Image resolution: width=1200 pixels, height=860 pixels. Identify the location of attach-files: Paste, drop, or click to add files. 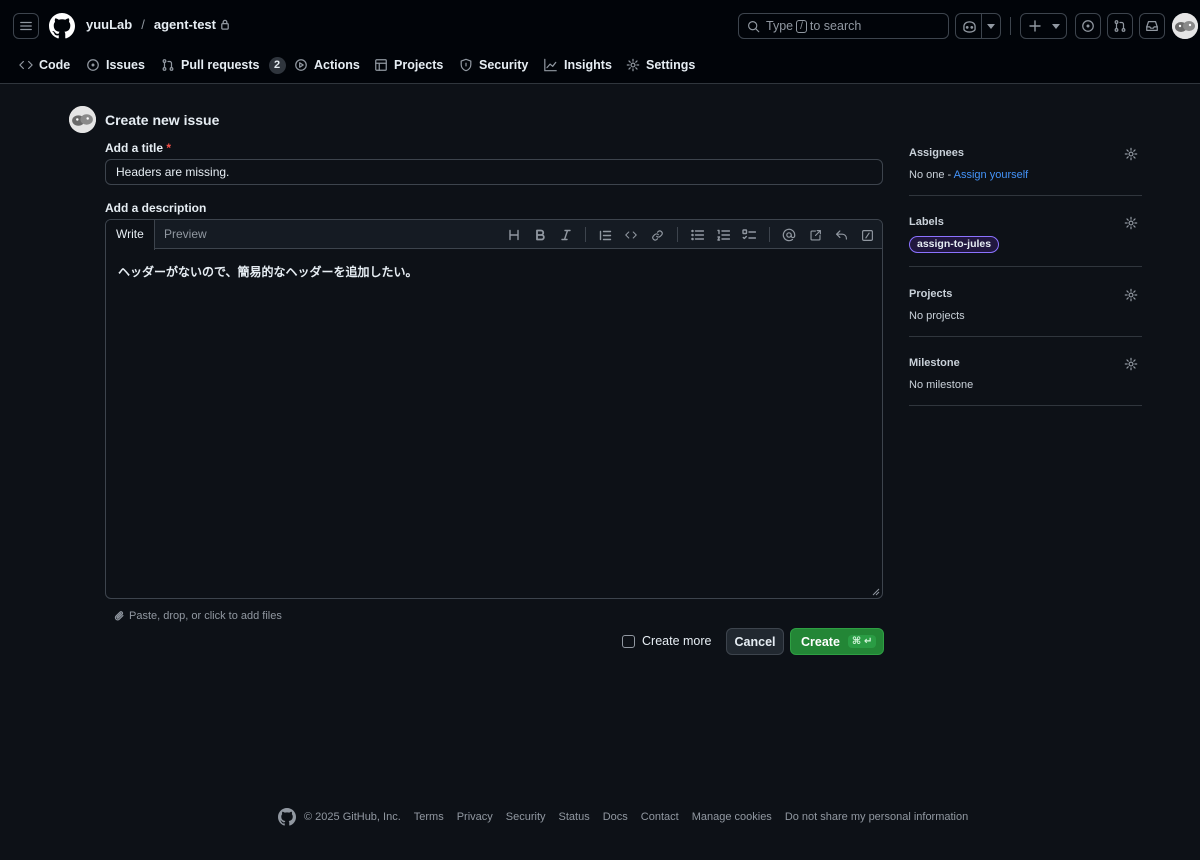
(198, 616).